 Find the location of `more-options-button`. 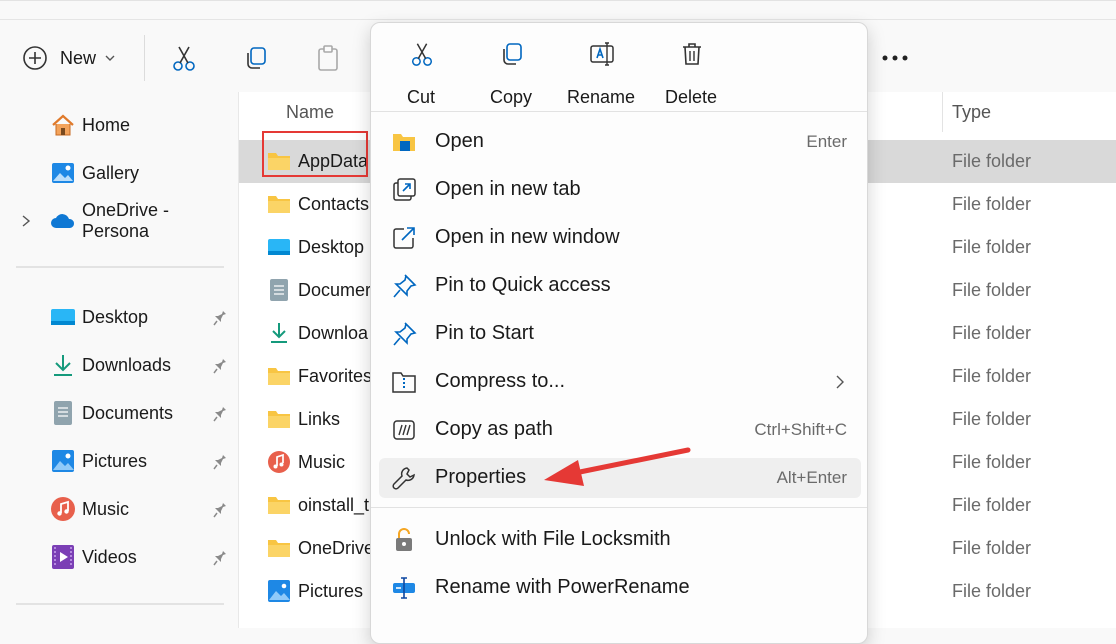

more-options-button is located at coordinates (895, 58).